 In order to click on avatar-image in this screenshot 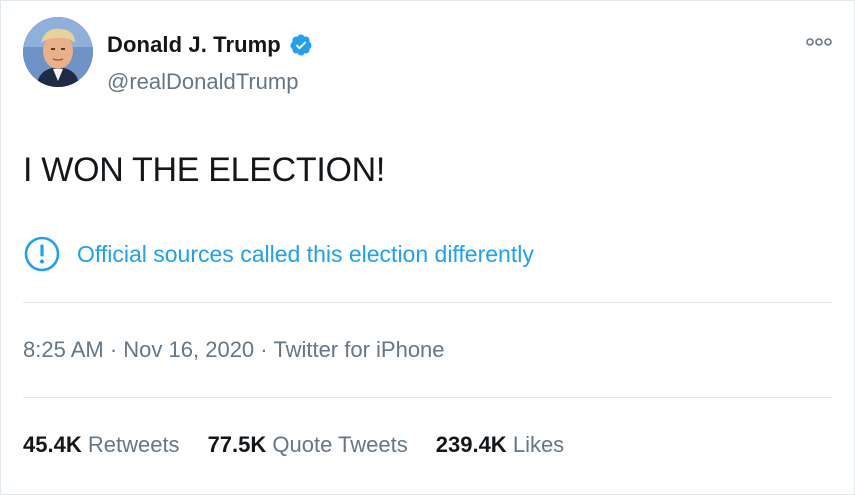, I will do `click(58, 52)`.